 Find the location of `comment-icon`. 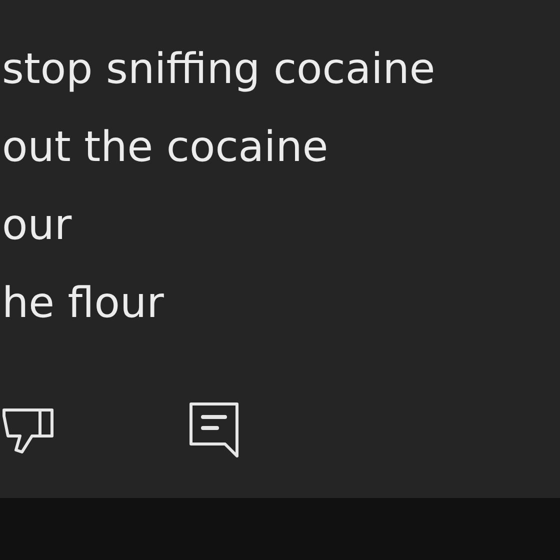

comment-icon is located at coordinates (214, 430).